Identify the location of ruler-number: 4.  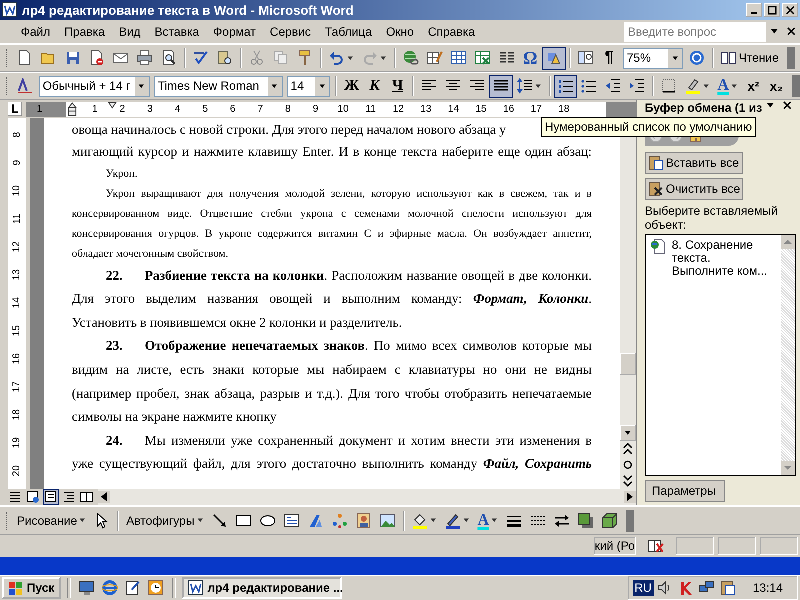
(177, 109).